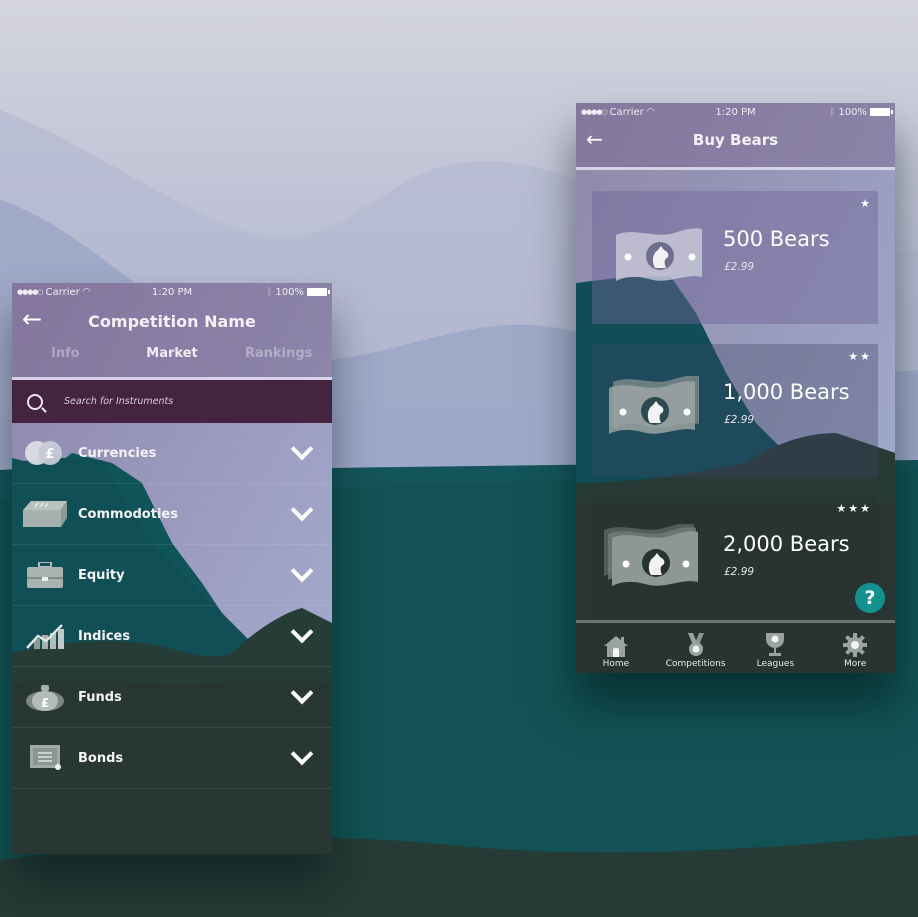 The width and height of the screenshot is (918, 917). What do you see at coordinates (854, 508) in the screenshot?
I see `rating-stars: ★★★` at bounding box center [854, 508].